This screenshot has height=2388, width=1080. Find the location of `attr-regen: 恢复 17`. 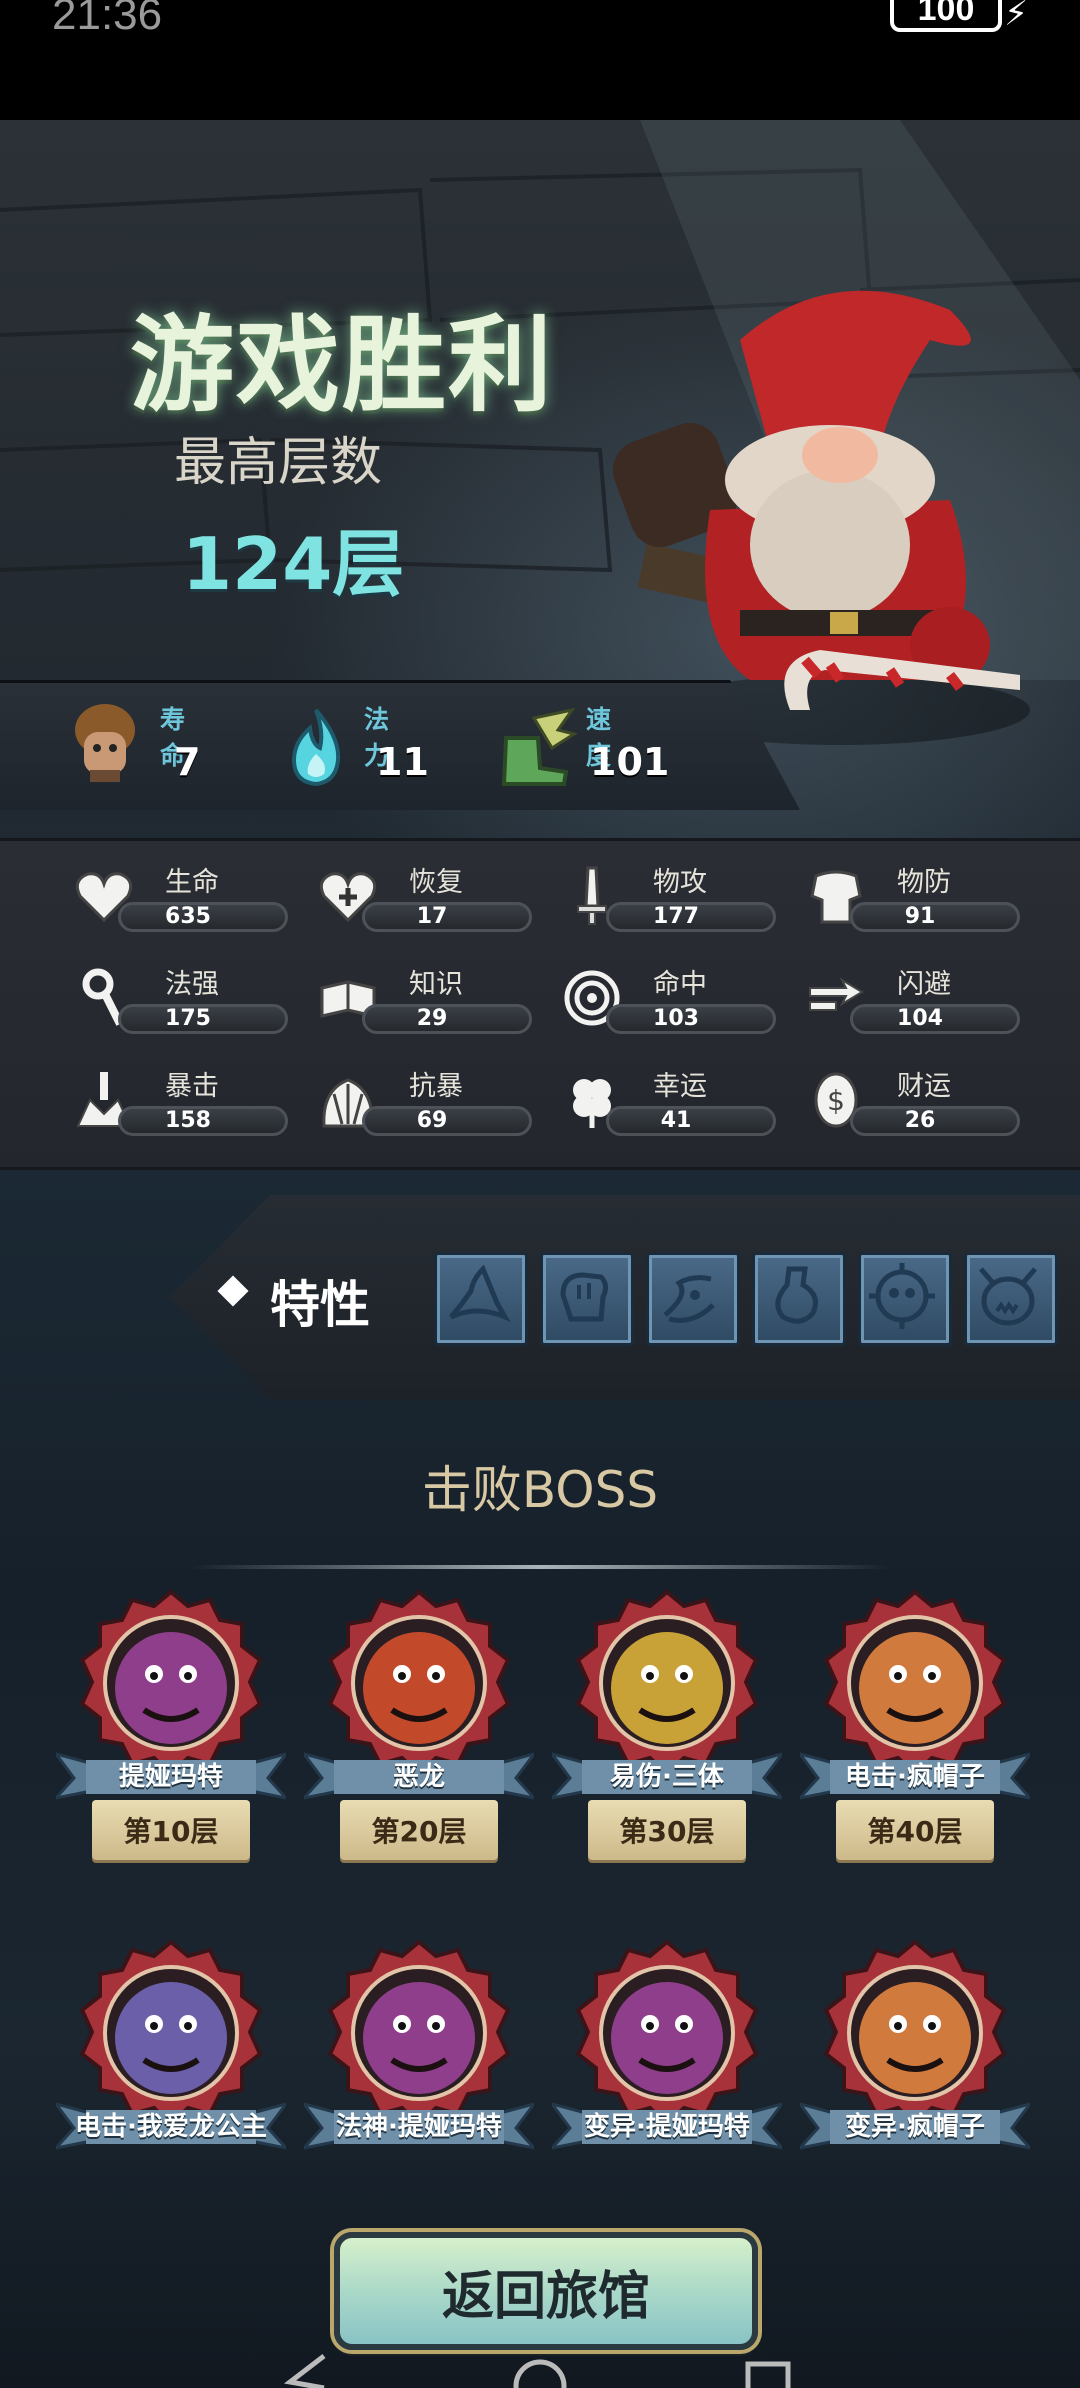

attr-regen: 恢复 17 is located at coordinates (429, 900).